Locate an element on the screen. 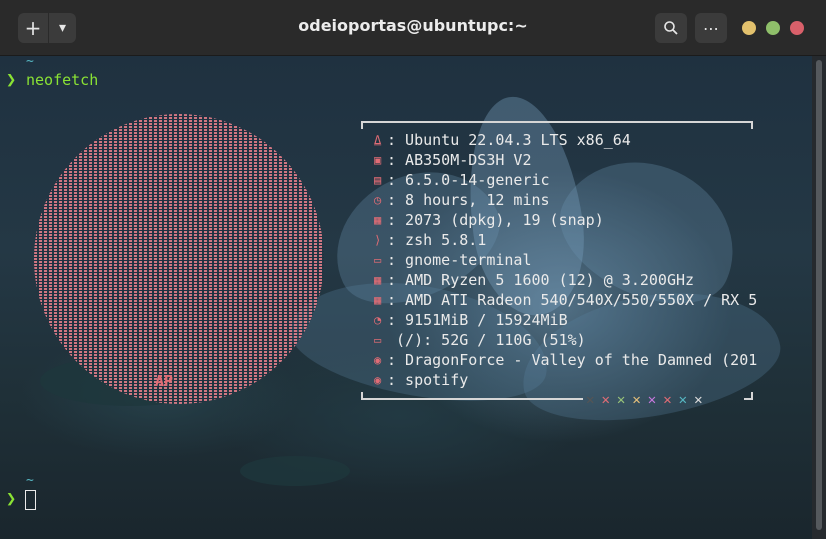 The width and height of the screenshot is (826, 539). info-box-bottom-right is located at coordinates (748, 396).